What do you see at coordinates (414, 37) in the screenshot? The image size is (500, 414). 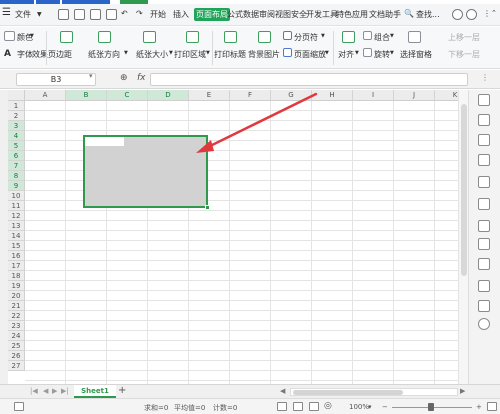 I see `selection-pane-icon` at bounding box center [414, 37].